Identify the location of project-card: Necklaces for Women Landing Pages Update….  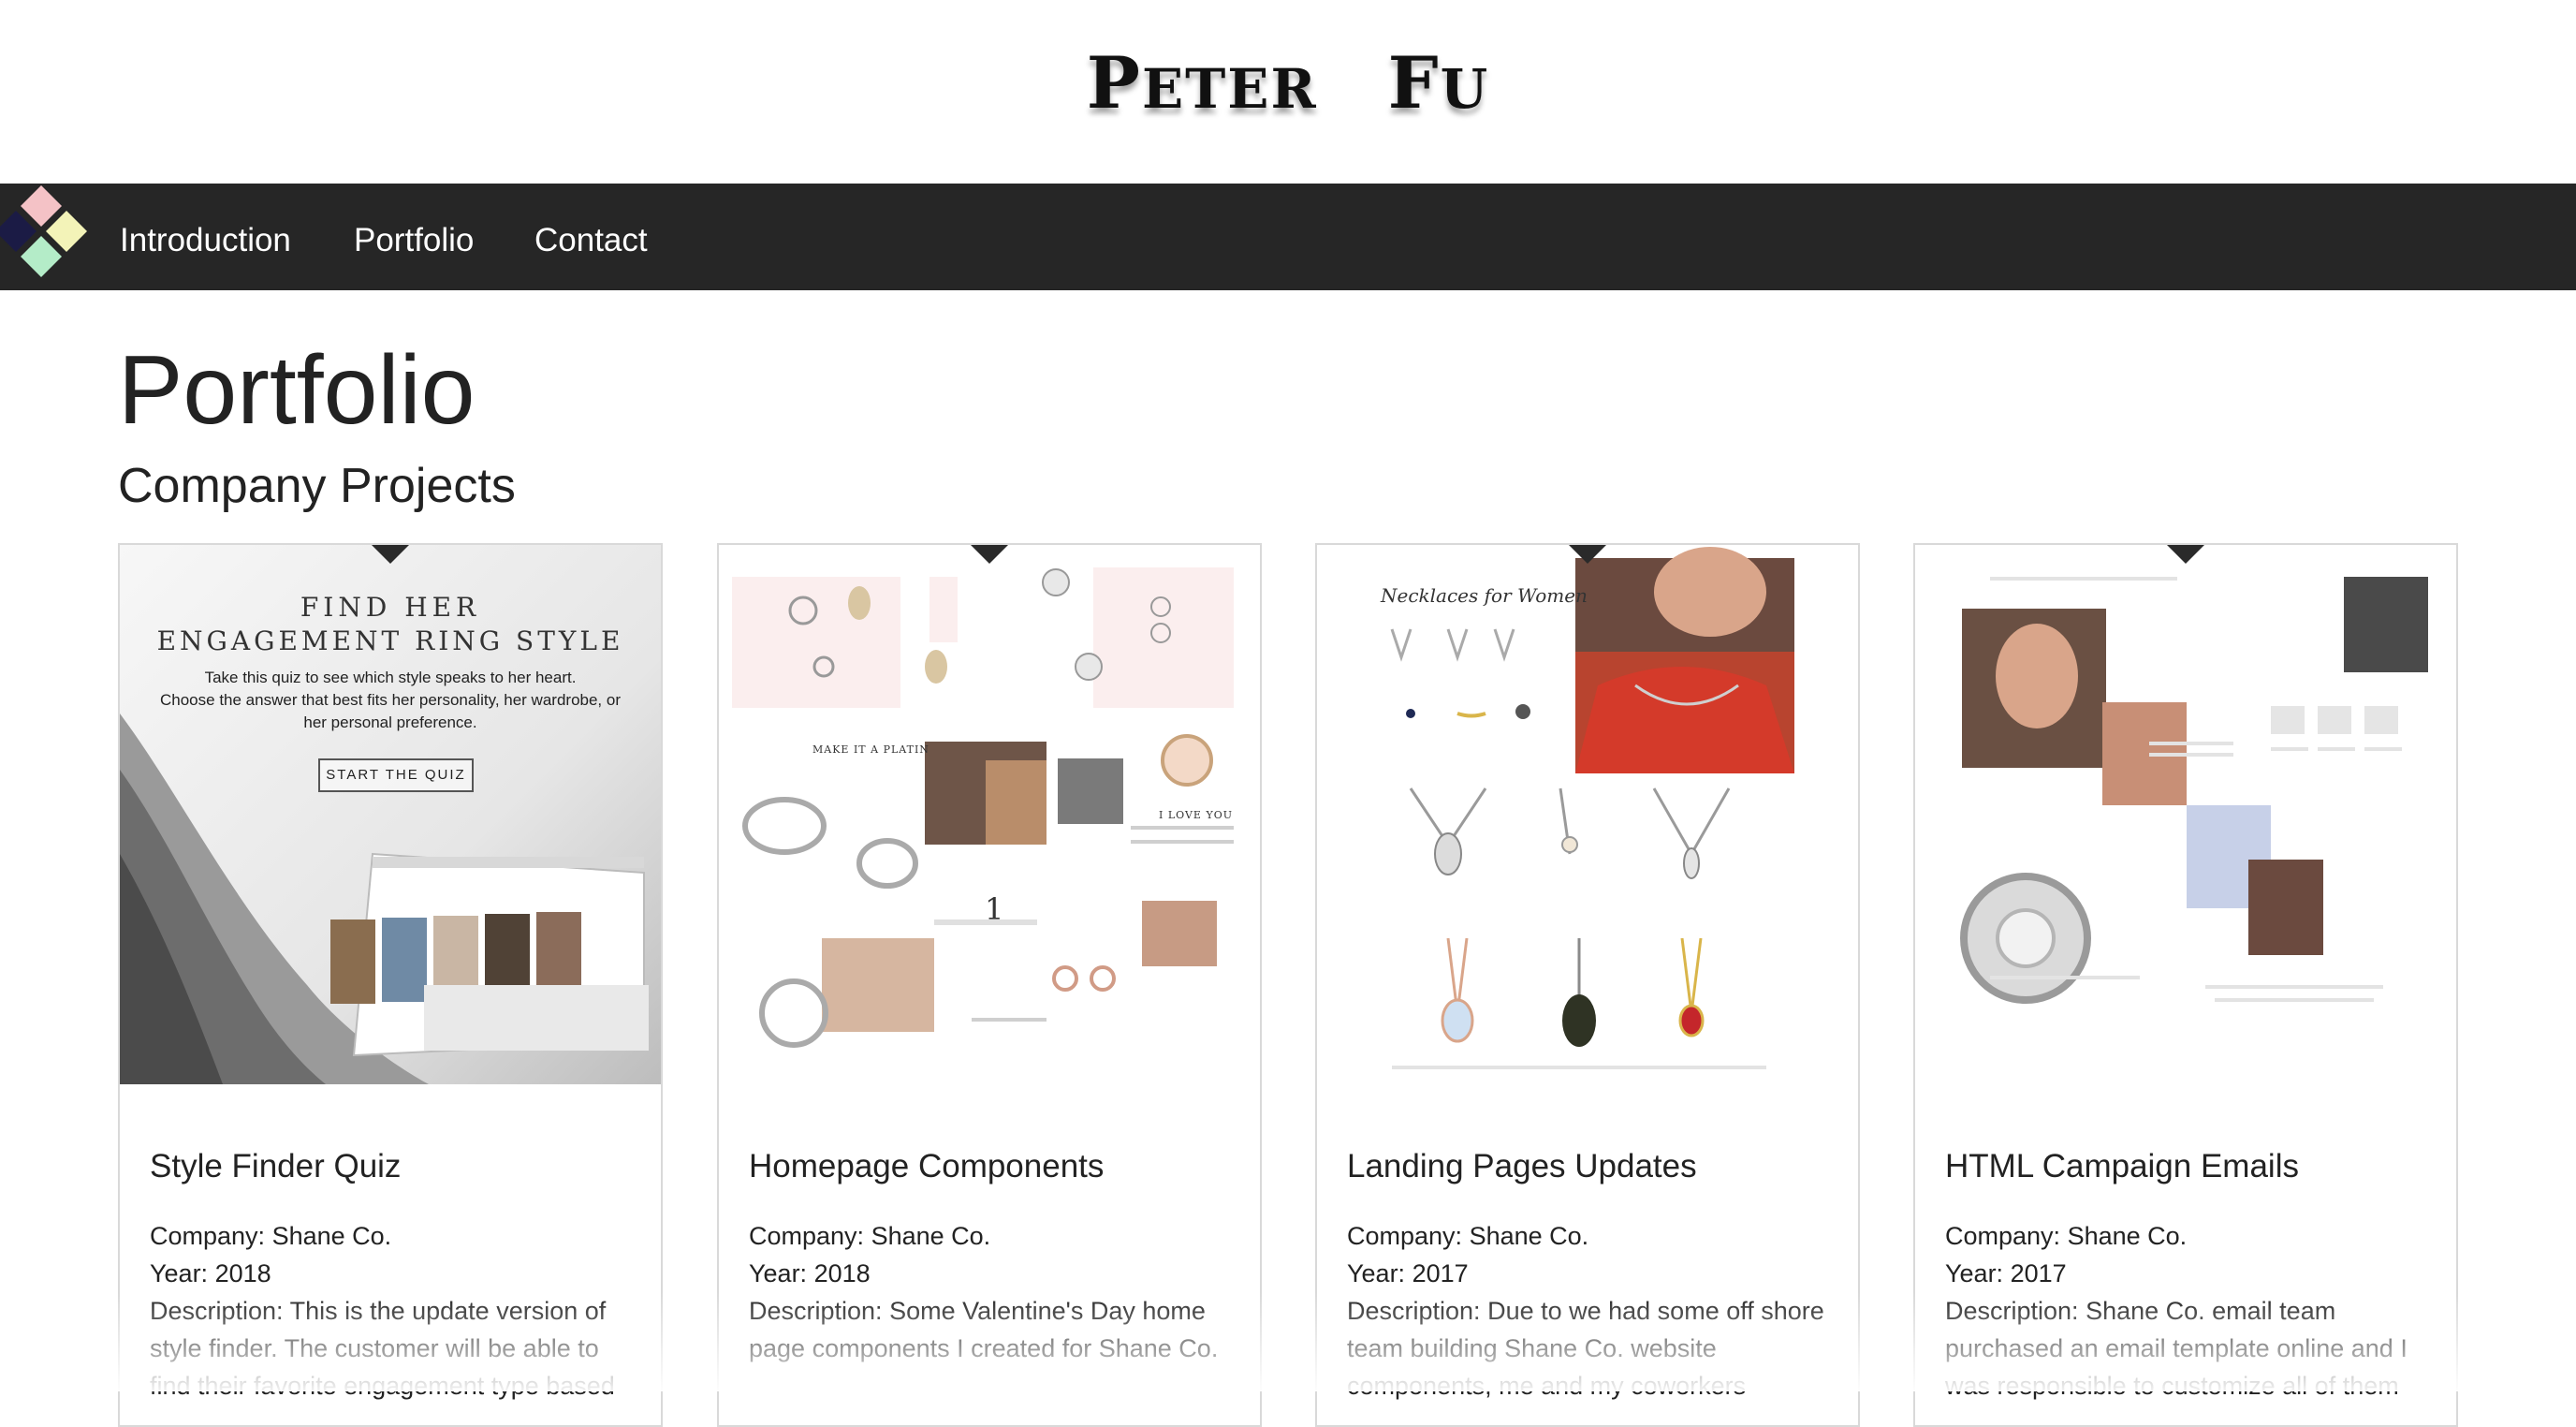
(1587, 985).